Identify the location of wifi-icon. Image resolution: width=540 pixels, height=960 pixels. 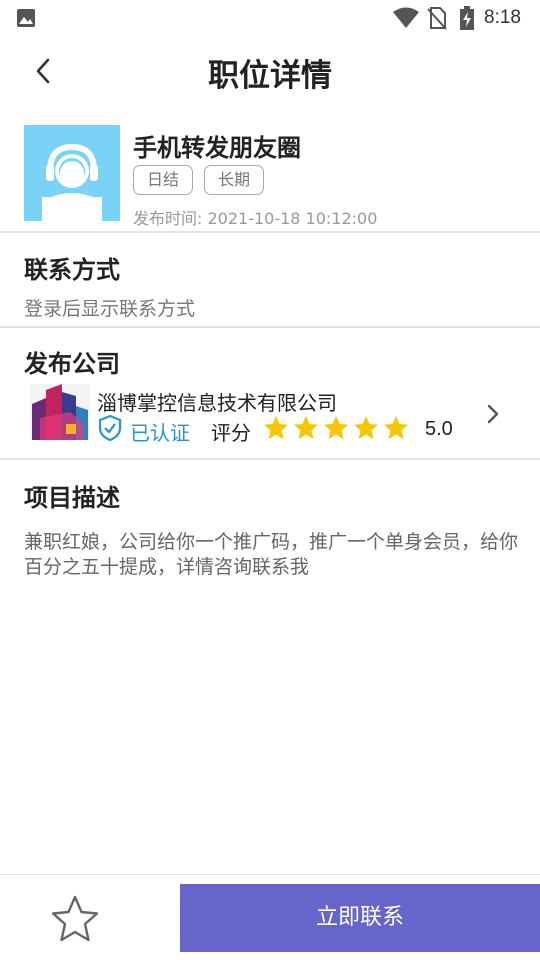
(406, 17).